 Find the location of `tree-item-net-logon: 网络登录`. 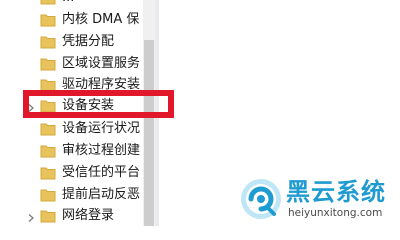

tree-item-net-logon: 网络登录 is located at coordinates (77, 216).